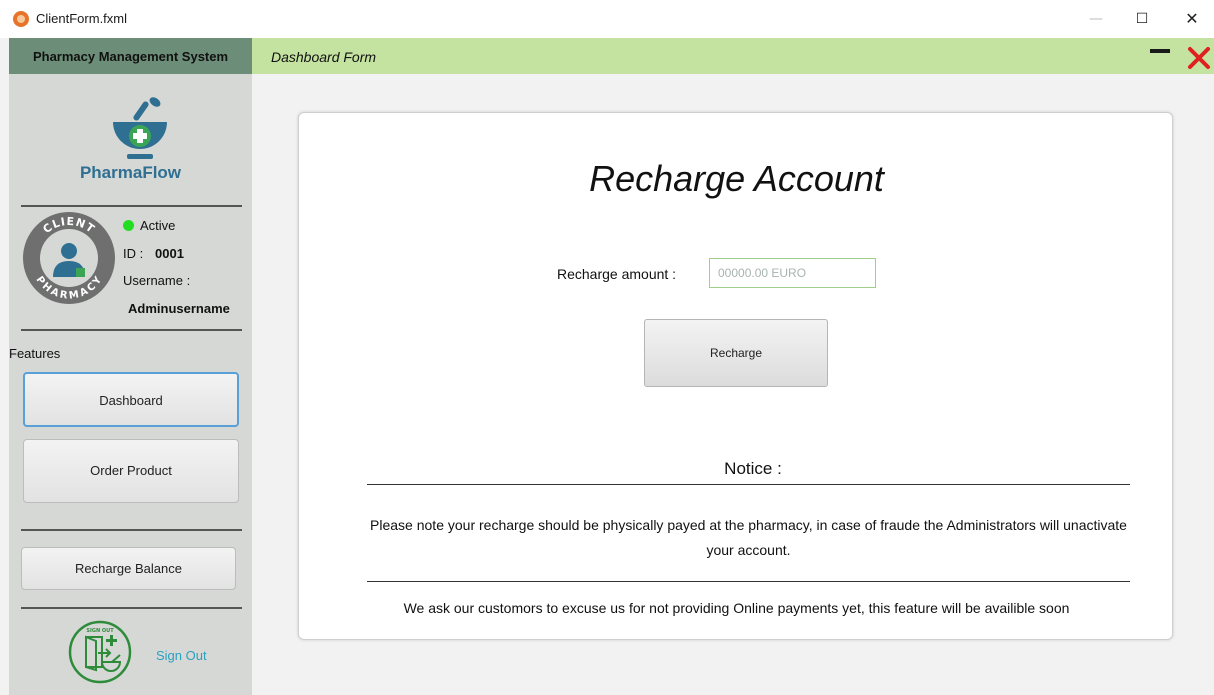 The width and height of the screenshot is (1214, 695). I want to click on status-dot-icon, so click(128, 225).